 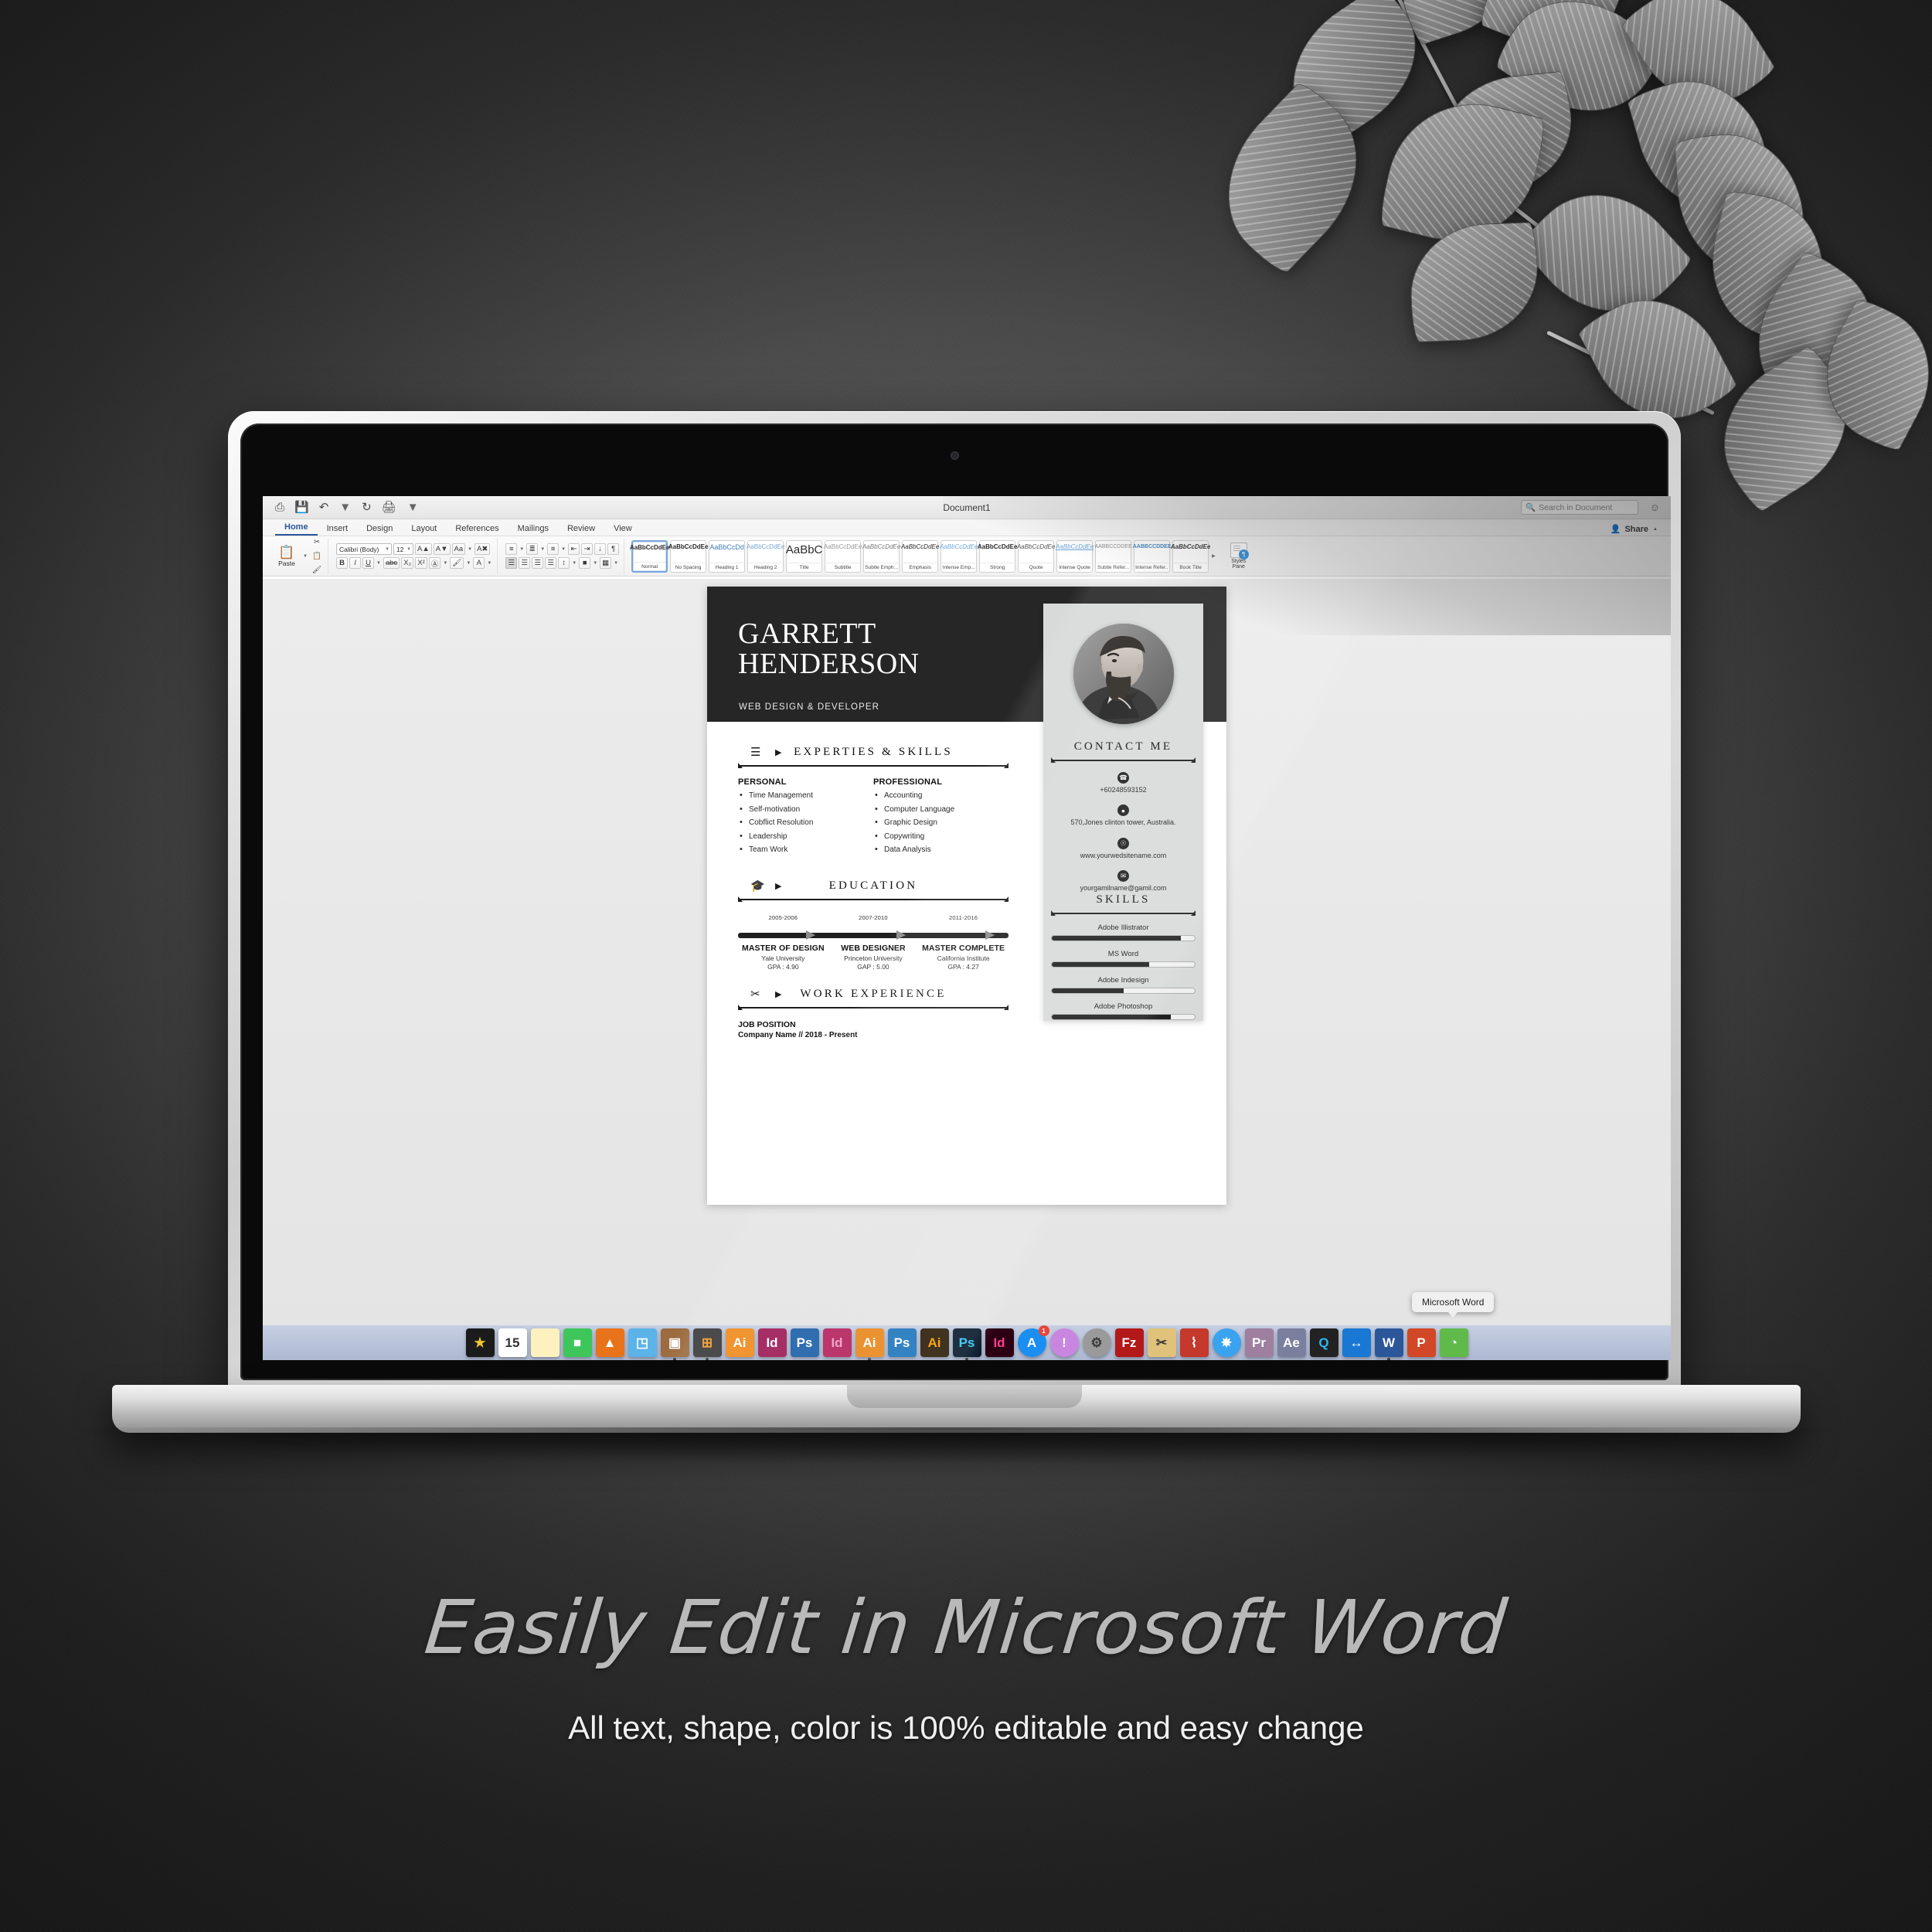 What do you see at coordinates (355, 563) in the screenshot?
I see `italic-icon: I` at bounding box center [355, 563].